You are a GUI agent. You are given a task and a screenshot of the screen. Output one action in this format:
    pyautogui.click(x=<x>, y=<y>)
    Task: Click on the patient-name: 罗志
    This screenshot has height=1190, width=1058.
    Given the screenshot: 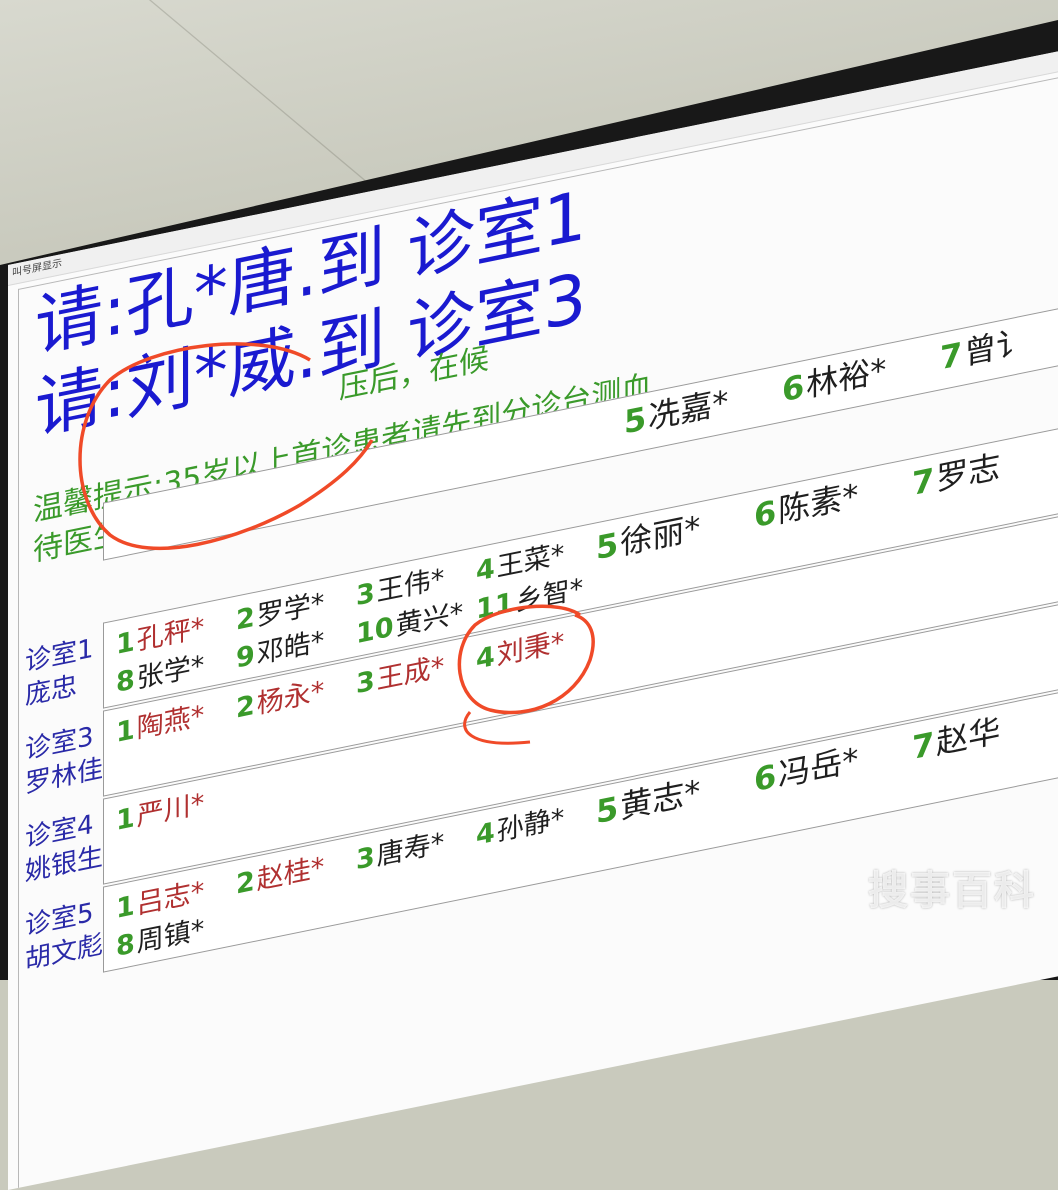 What is the action you would take?
    pyautogui.click(x=968, y=473)
    